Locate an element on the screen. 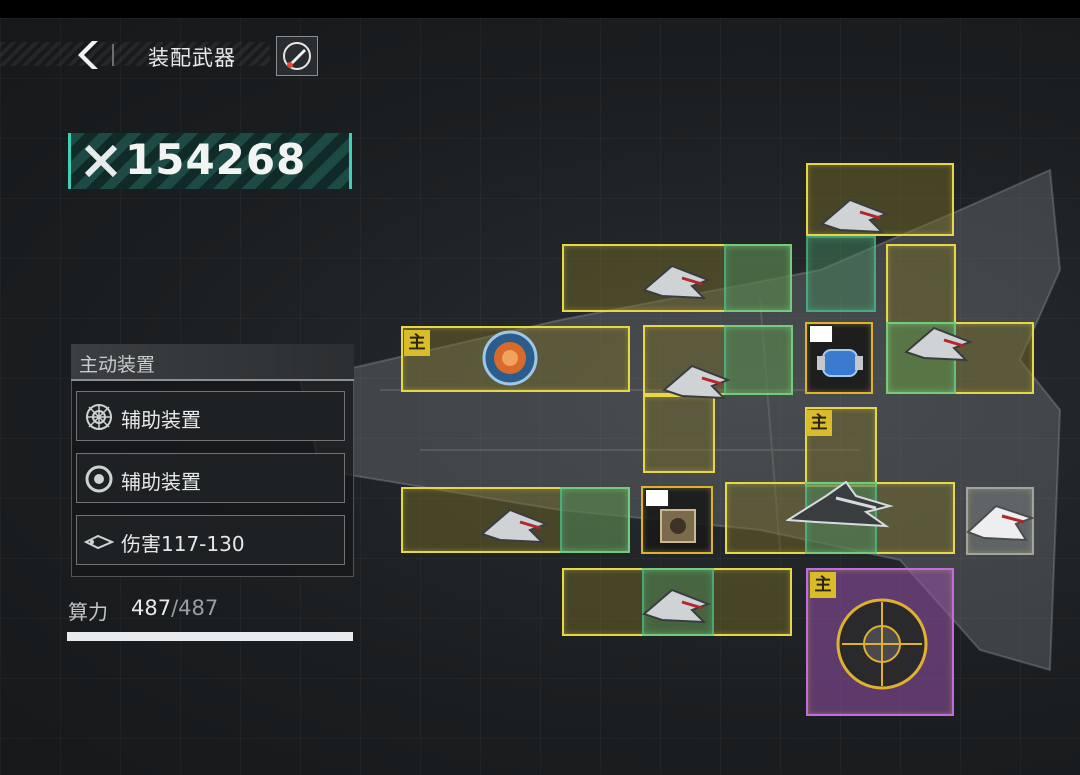 The height and width of the screenshot is (775, 1080). main-tag-reactor: 主 is located at coordinates (417, 343).